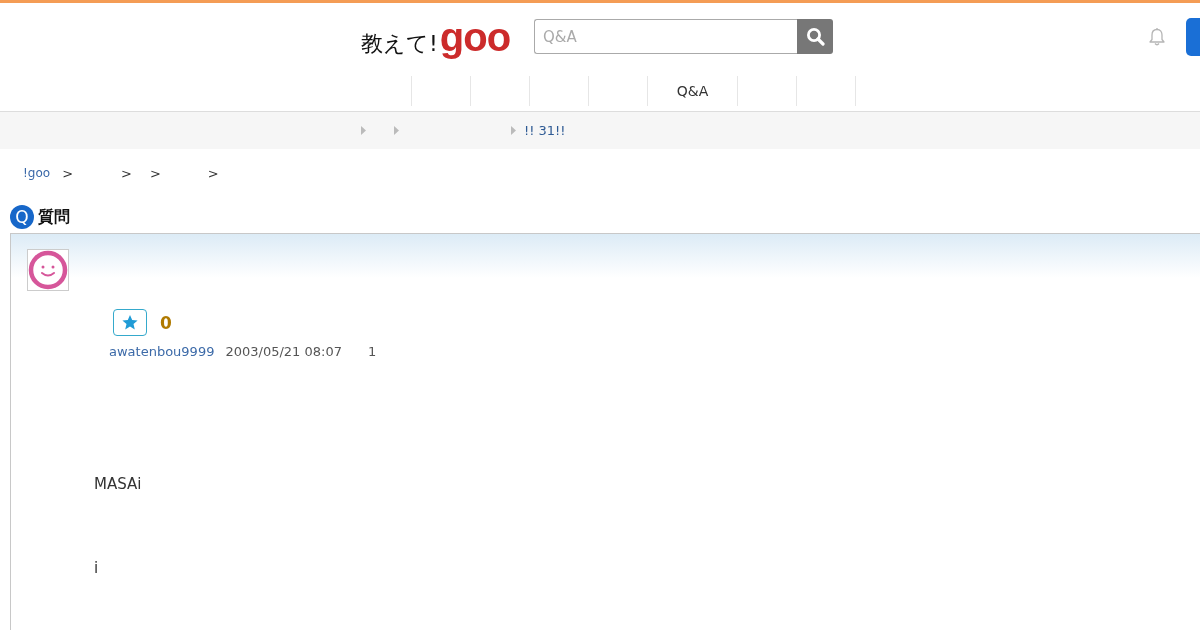  I want to click on search-button, so click(815, 36).